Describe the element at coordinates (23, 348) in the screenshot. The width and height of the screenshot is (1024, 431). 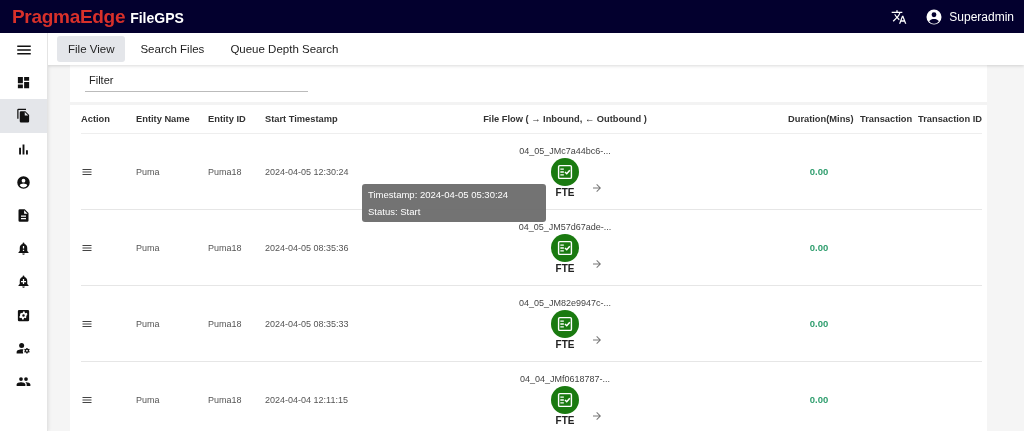
I see `user-settings-icon` at that location.